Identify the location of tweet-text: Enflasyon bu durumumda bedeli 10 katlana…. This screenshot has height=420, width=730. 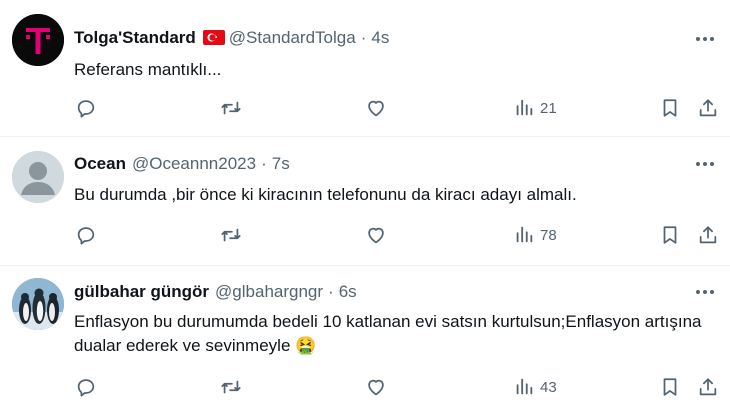
(388, 333).